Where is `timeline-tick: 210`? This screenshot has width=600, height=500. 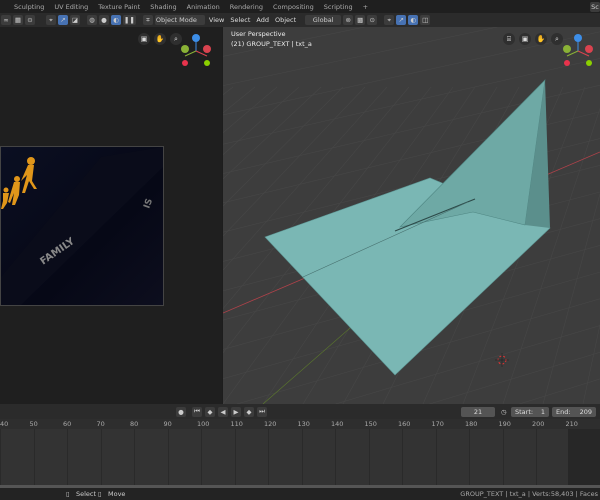 timeline-tick: 210 is located at coordinates (571, 424).